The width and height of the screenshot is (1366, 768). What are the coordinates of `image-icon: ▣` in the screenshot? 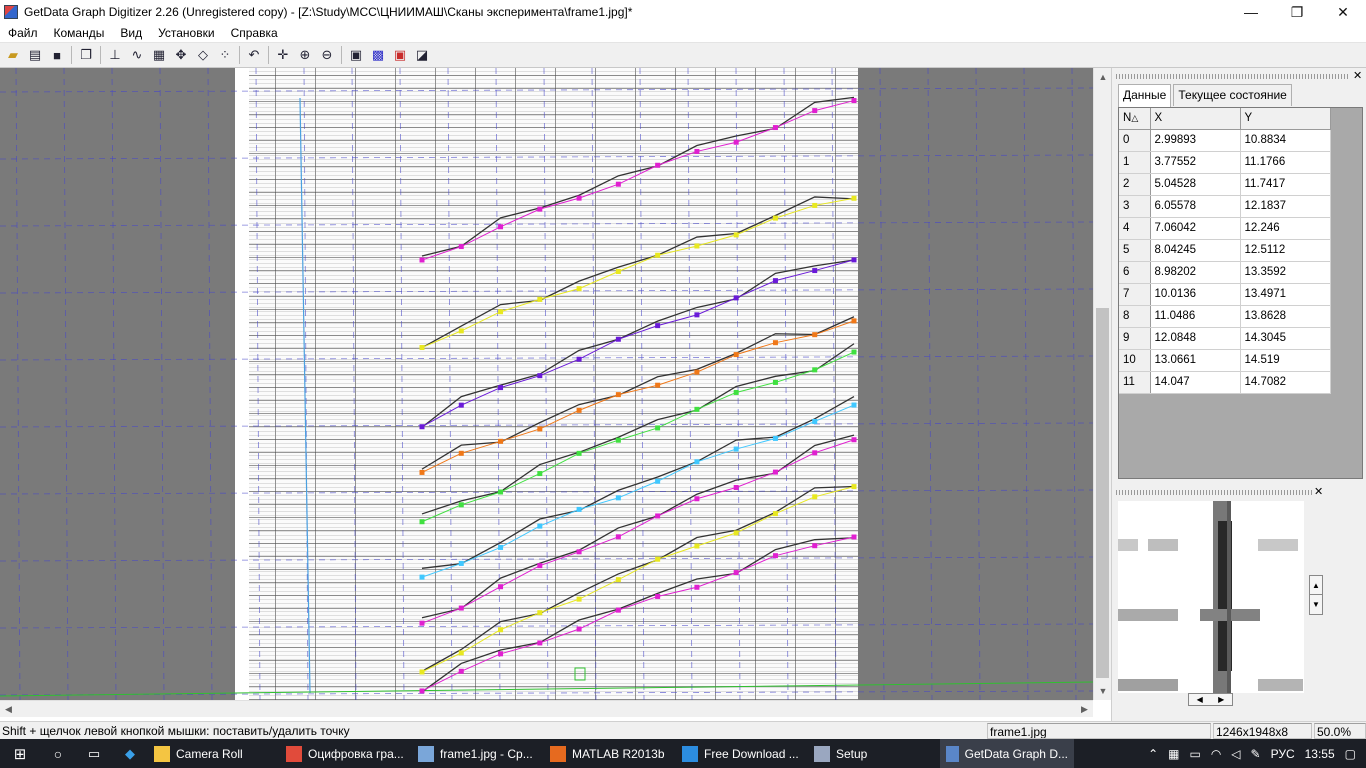 It's located at (356, 55).